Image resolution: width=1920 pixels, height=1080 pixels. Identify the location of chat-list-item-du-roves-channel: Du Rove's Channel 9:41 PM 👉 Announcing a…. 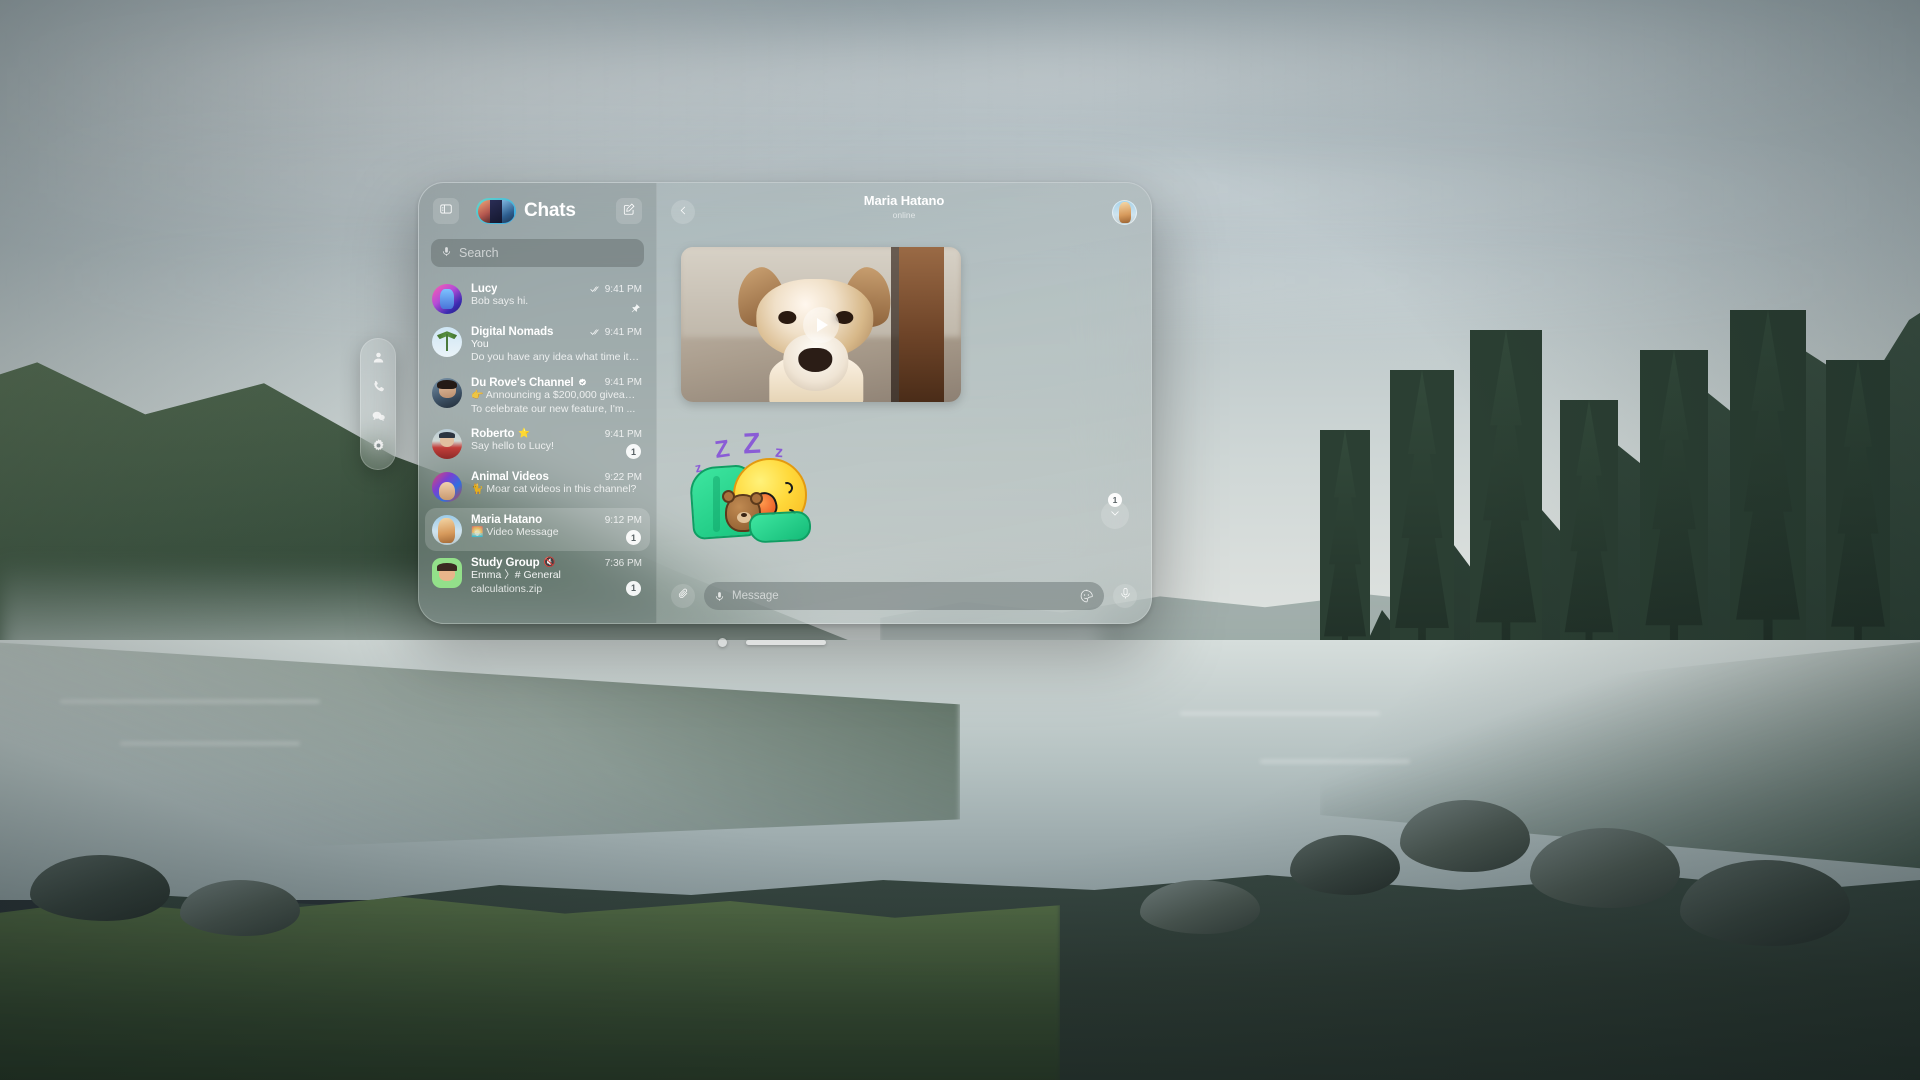
(537, 396).